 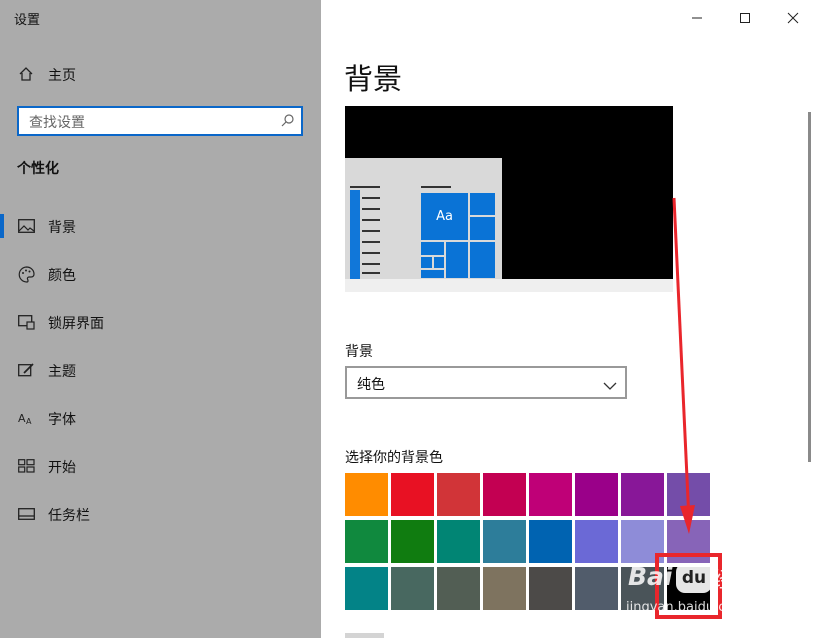 What do you see at coordinates (26, 322) in the screenshot?
I see `lock-screen-icon` at bounding box center [26, 322].